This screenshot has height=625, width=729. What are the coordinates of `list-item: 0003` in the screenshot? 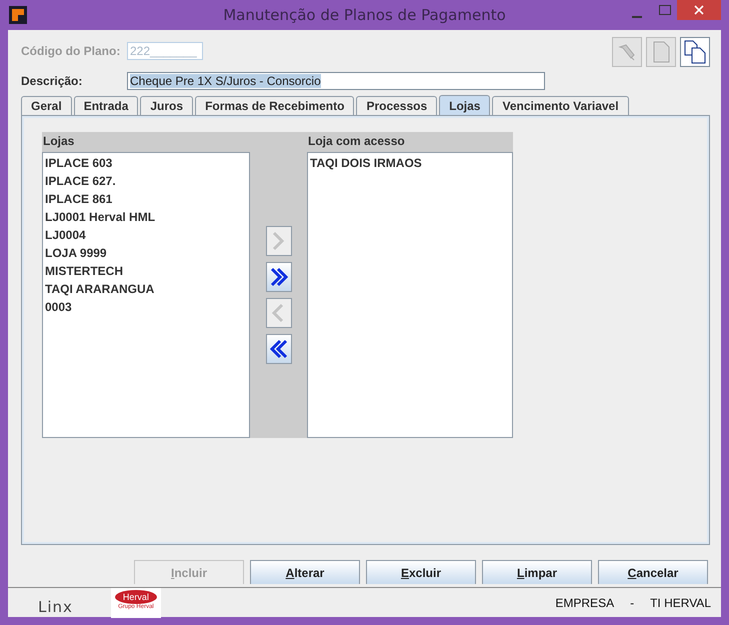 It's located at (146, 307).